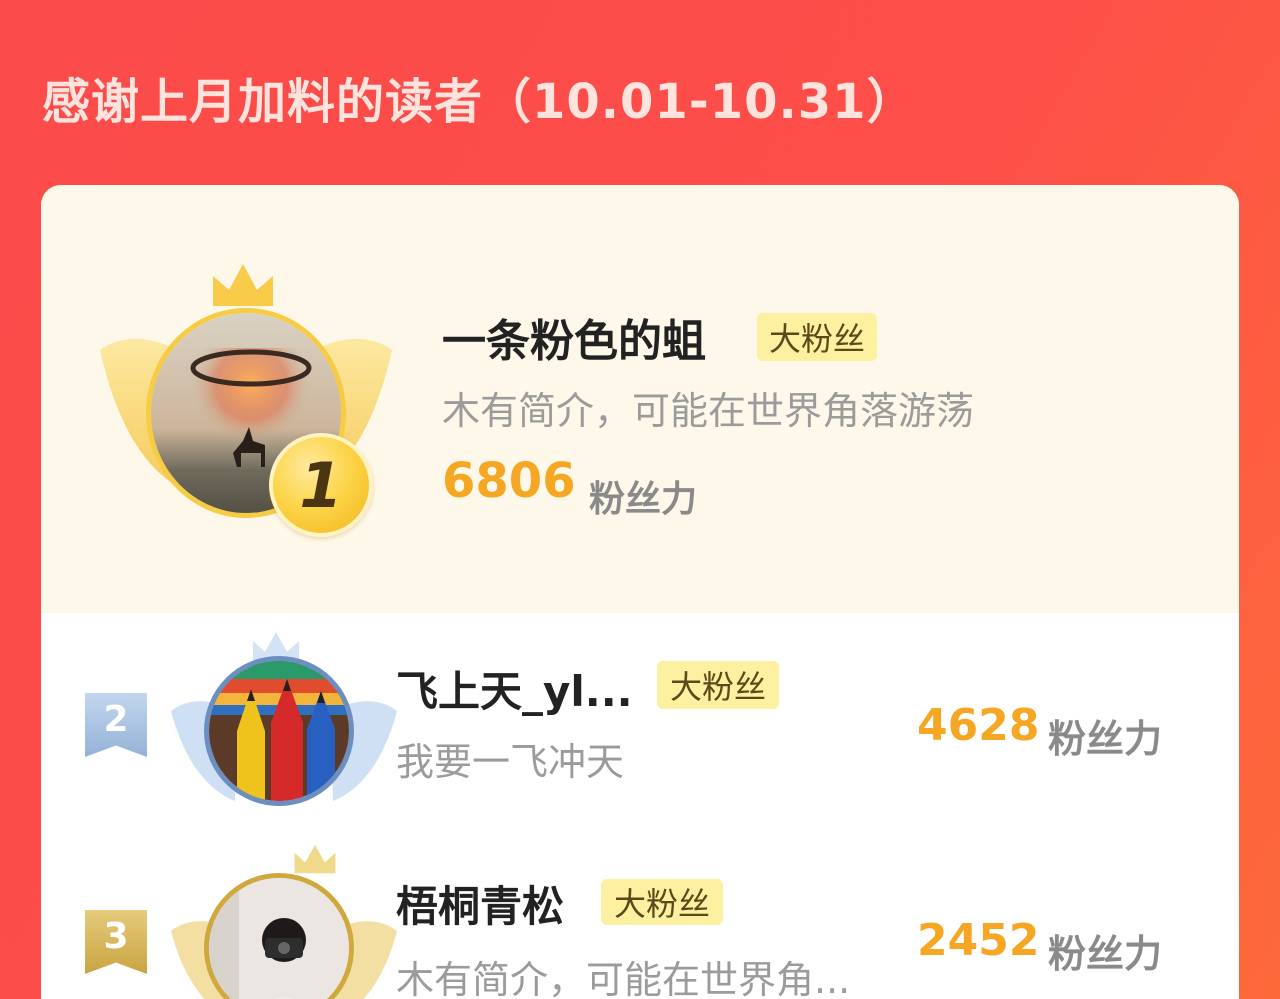 The width and height of the screenshot is (1280, 999). I want to click on avatar-image, so click(279, 938).